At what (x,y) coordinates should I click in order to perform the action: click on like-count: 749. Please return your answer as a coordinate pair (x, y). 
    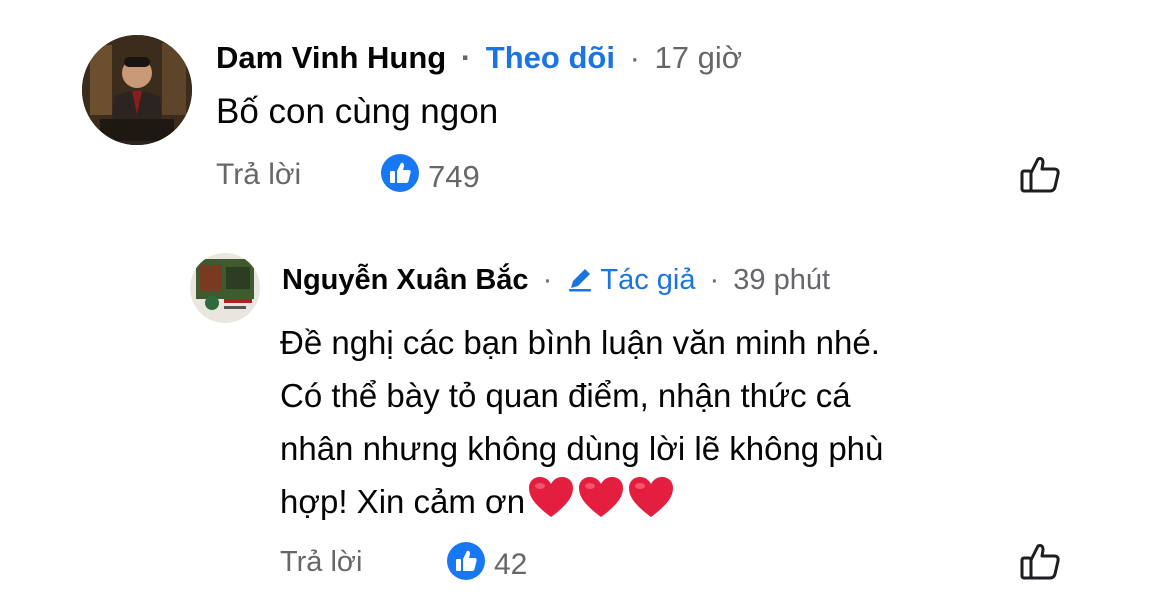
    Looking at the image, I should click on (454, 176).